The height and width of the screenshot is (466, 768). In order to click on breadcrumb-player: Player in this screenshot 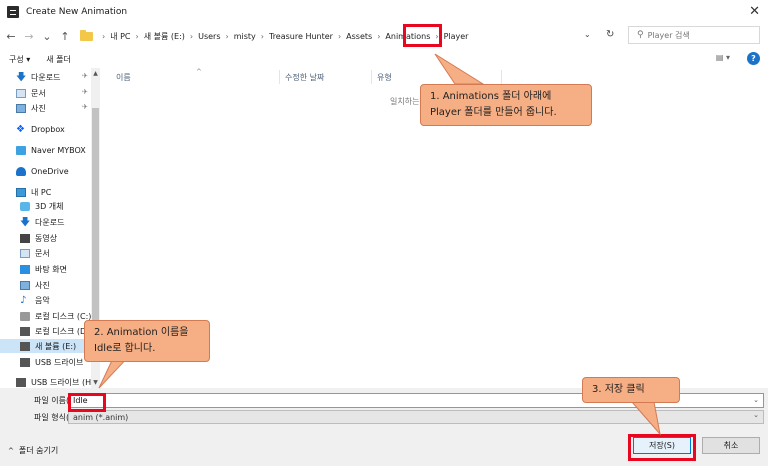, I will do `click(456, 36)`.